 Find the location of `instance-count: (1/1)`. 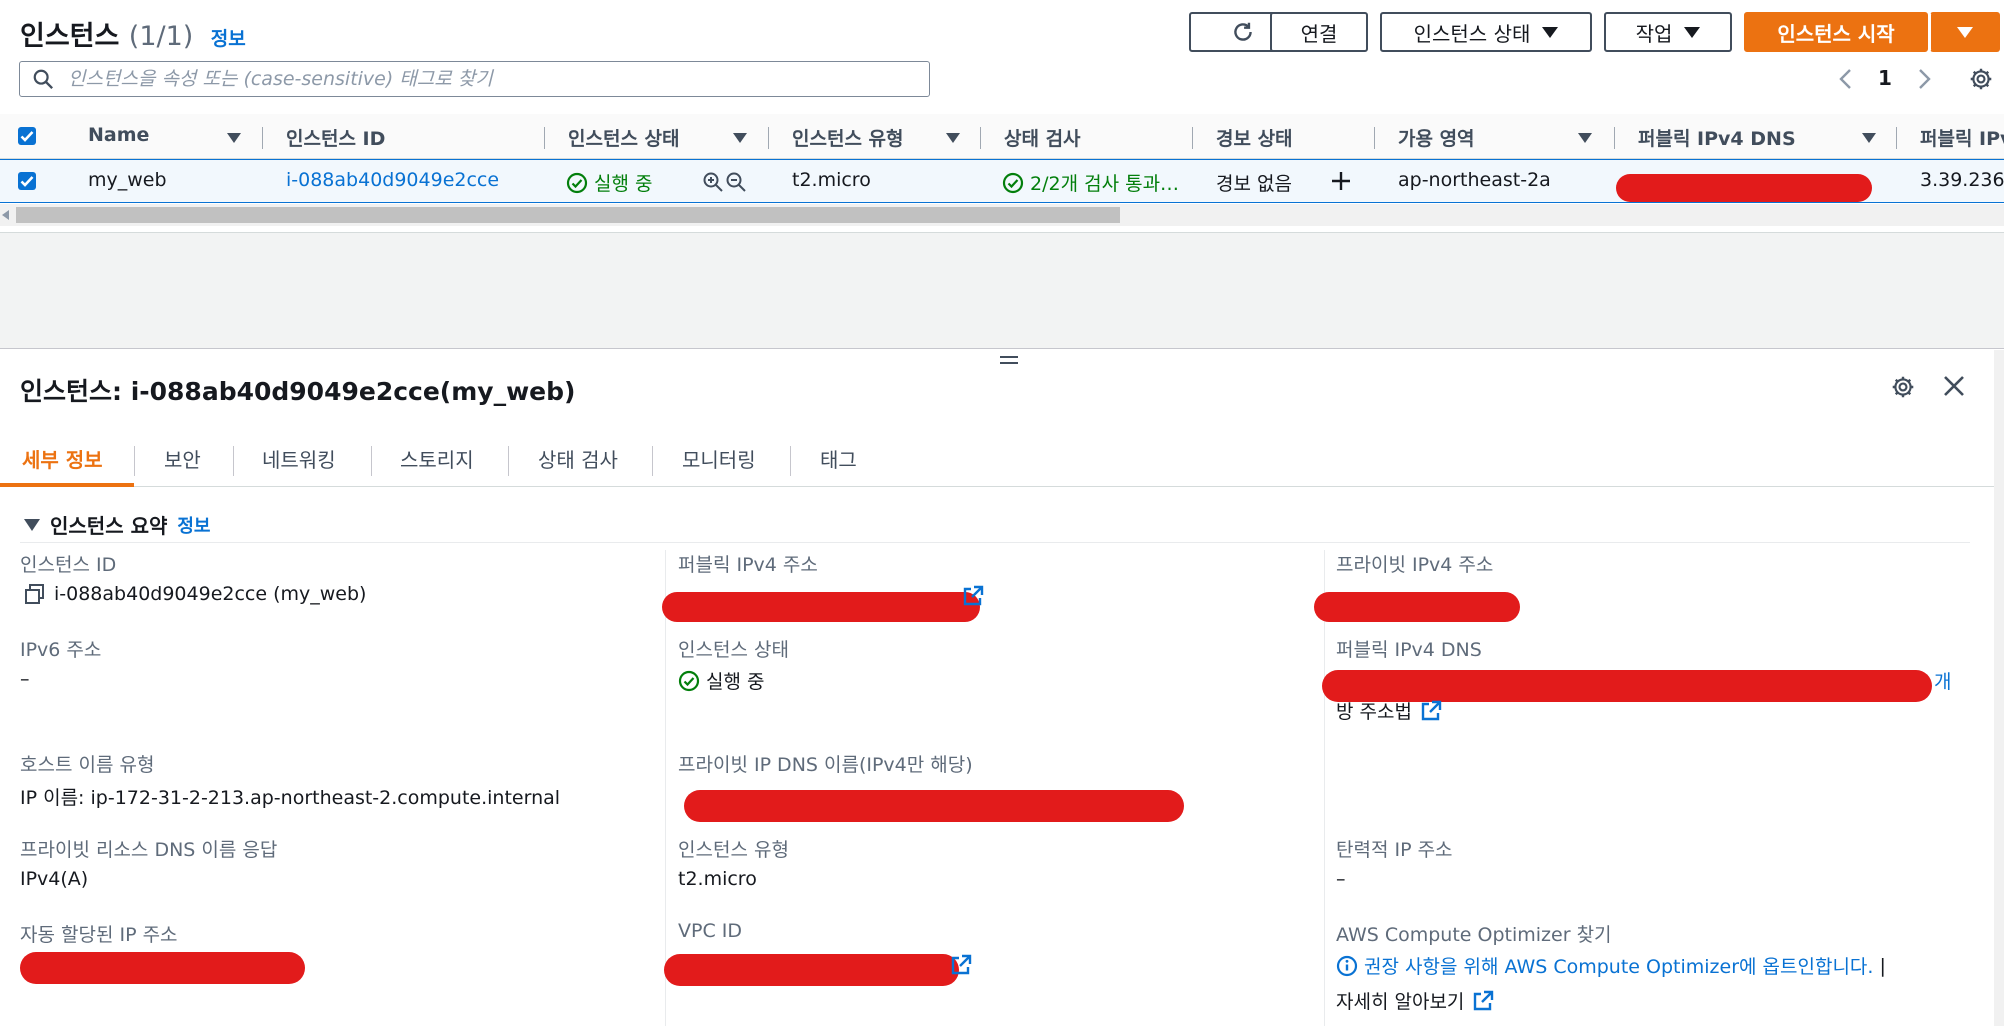

instance-count: (1/1) is located at coordinates (161, 36).